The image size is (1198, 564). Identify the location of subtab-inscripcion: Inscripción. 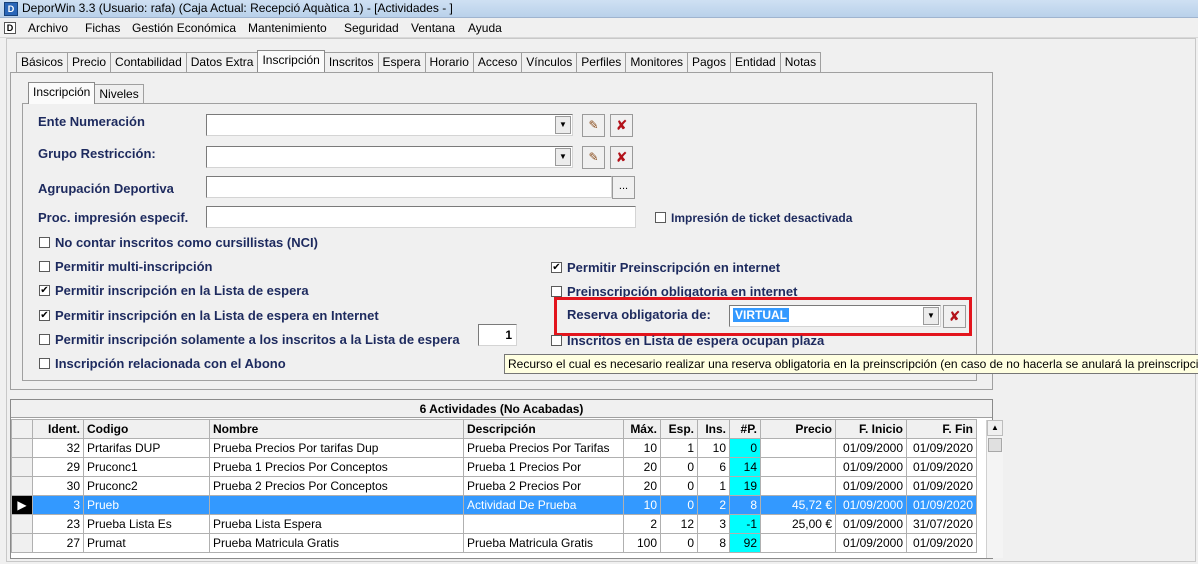
(62, 93).